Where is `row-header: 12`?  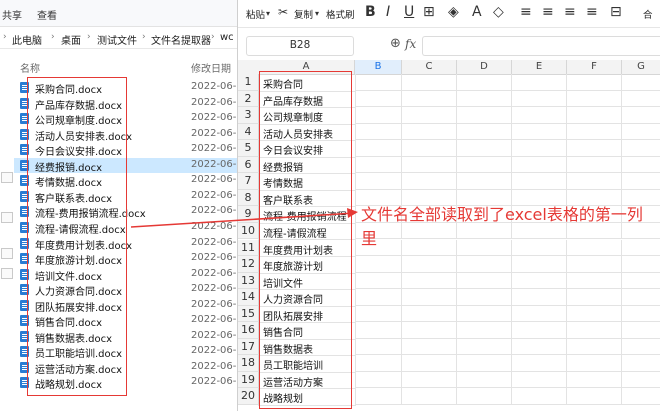 row-header: 12 is located at coordinates (248, 264).